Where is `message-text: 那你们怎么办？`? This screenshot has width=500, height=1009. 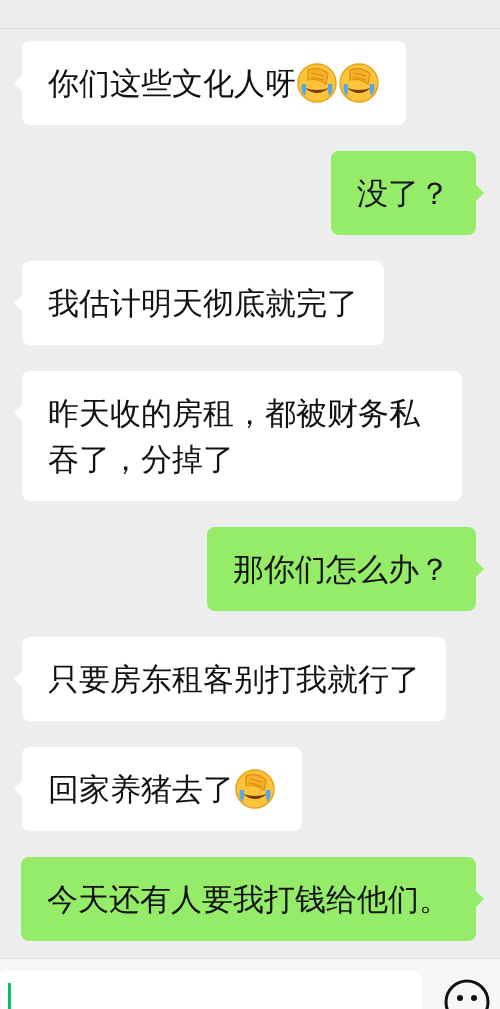 message-text: 那你们怎么办？ is located at coordinates (341, 569).